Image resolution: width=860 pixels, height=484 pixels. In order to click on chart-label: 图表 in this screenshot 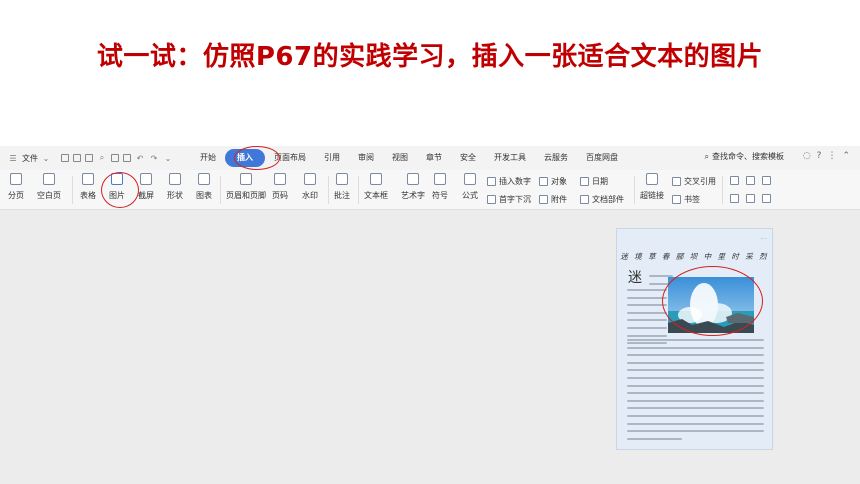, I will do `click(204, 195)`.